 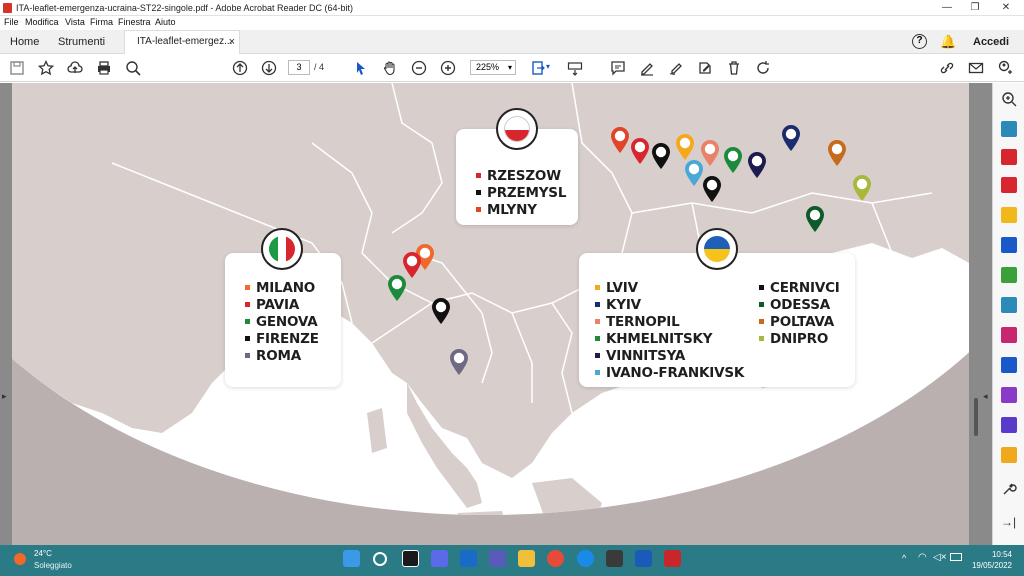 I want to click on redact-icon, so click(x=1009, y=455).